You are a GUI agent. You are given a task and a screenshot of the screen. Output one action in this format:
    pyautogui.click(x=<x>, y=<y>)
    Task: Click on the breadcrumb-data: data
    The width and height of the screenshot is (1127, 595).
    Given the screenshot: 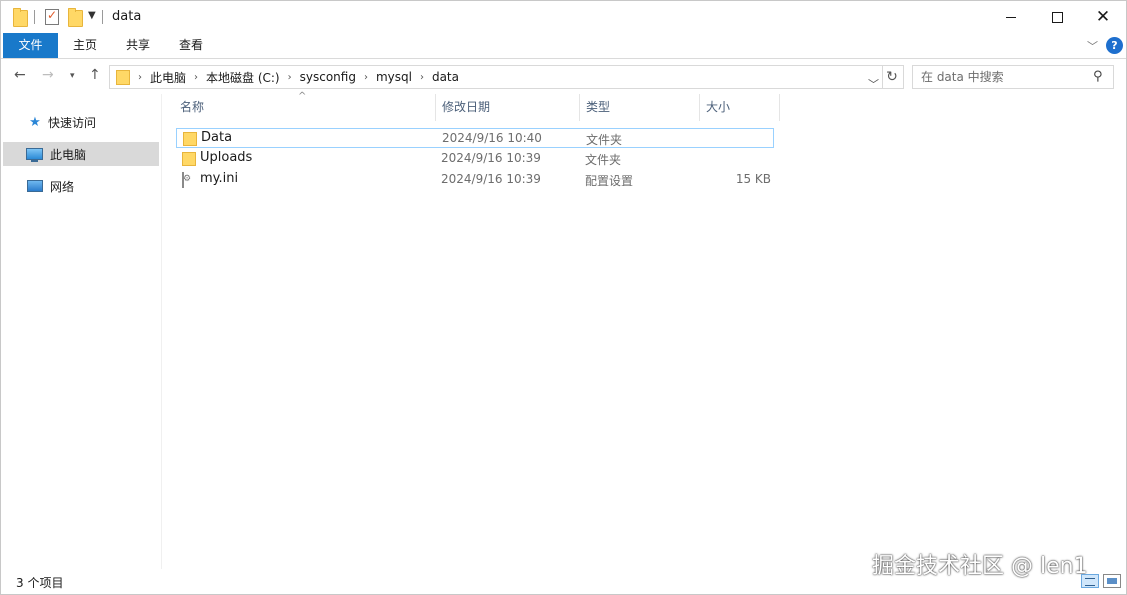 What is the action you would take?
    pyautogui.click(x=445, y=77)
    